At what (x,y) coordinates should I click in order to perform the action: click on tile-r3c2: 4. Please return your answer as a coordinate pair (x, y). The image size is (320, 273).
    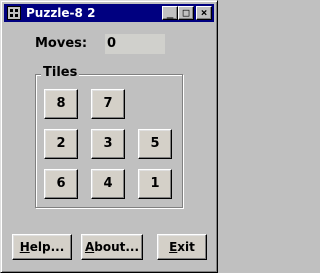
    Looking at the image, I should click on (108, 184).